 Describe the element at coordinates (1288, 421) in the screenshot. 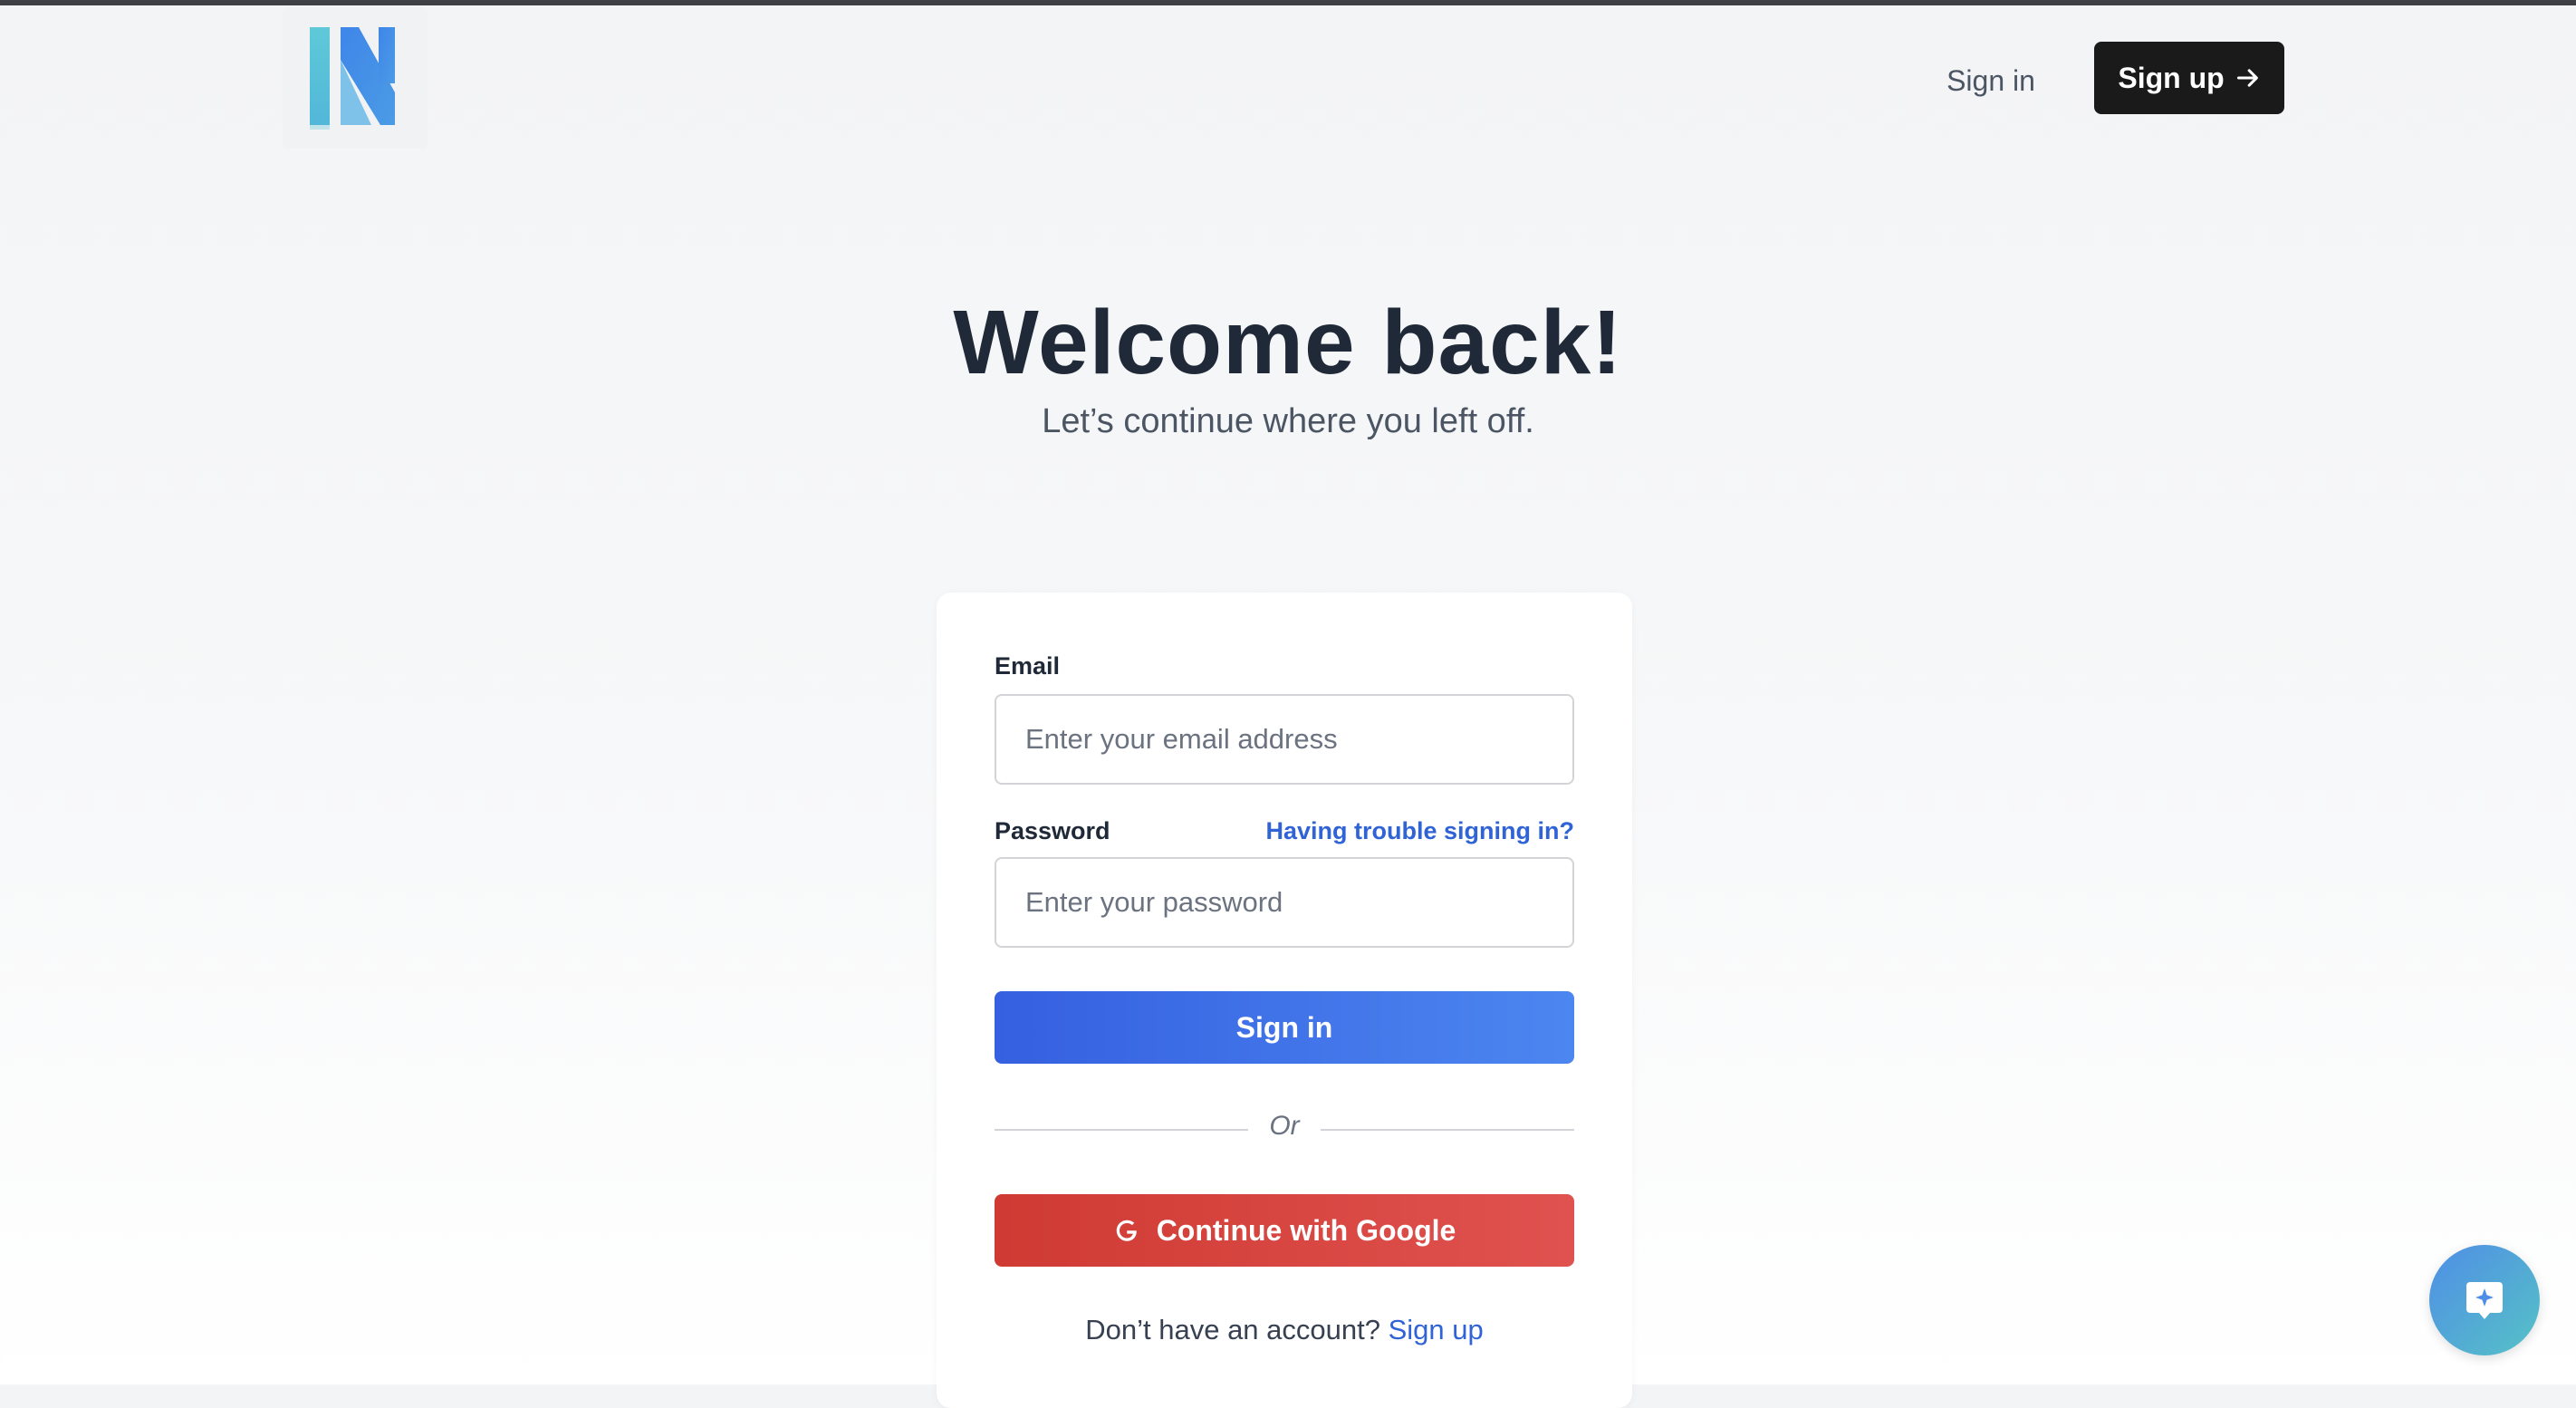

I see `page-subtitle: Let’s continue where you left off.` at that location.